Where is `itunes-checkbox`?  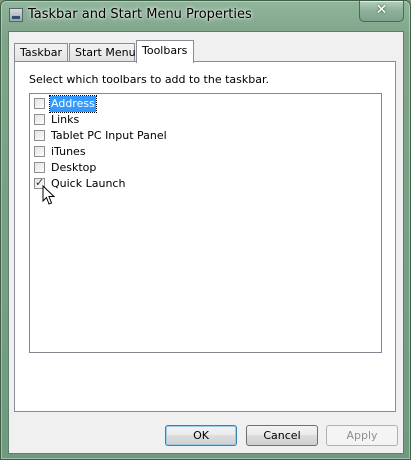
itunes-checkbox is located at coordinates (39, 151).